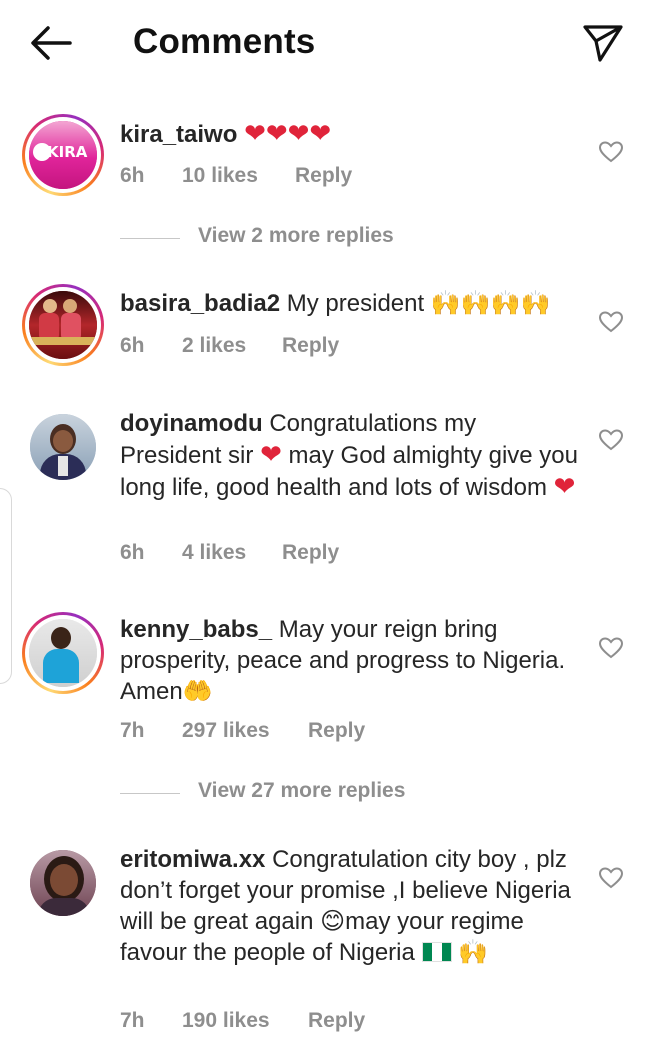  What do you see at coordinates (6, 586) in the screenshot?
I see `side-panel-handle` at bounding box center [6, 586].